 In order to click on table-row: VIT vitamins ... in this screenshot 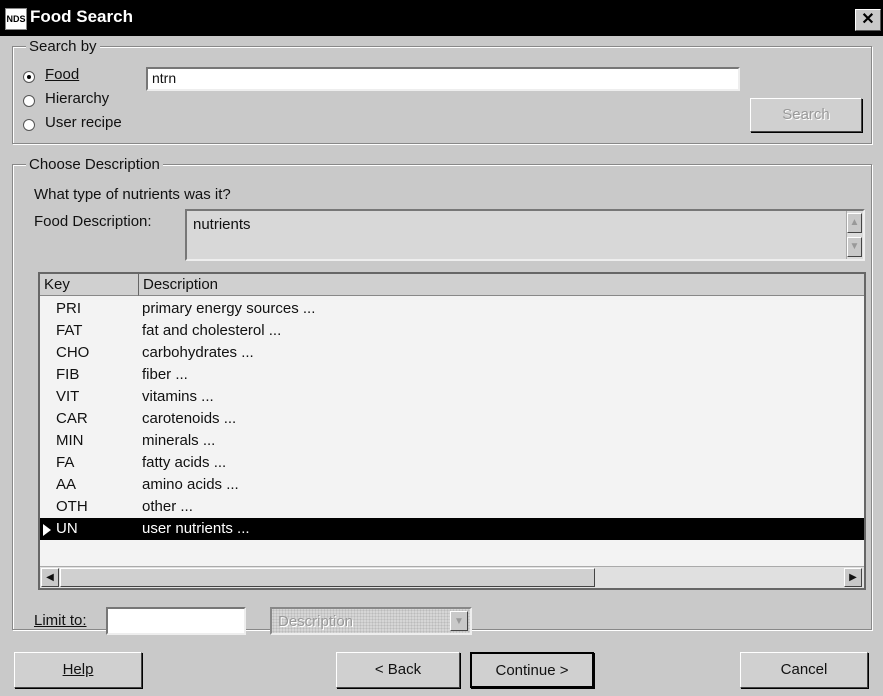, I will do `click(452, 397)`.